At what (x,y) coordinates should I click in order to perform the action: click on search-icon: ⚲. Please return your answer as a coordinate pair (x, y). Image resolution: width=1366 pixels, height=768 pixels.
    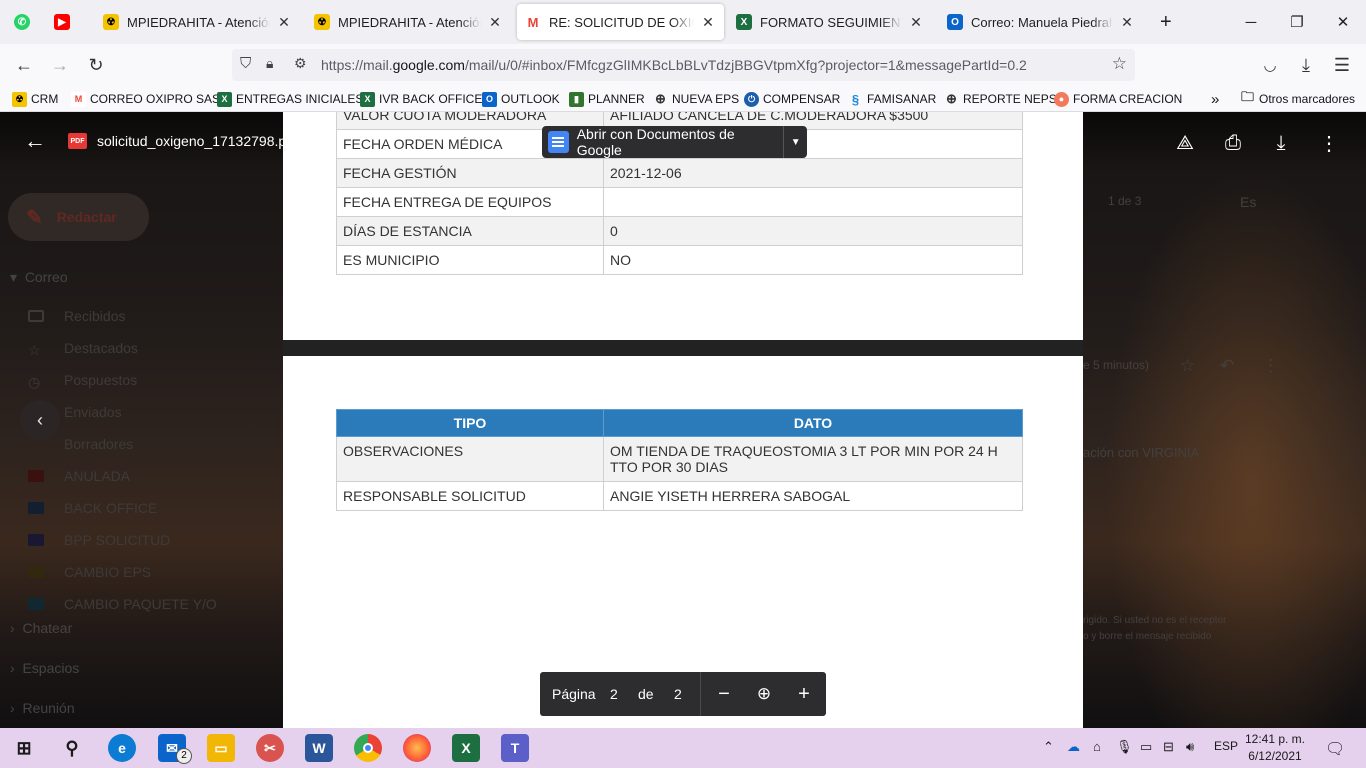
    Looking at the image, I should click on (72, 748).